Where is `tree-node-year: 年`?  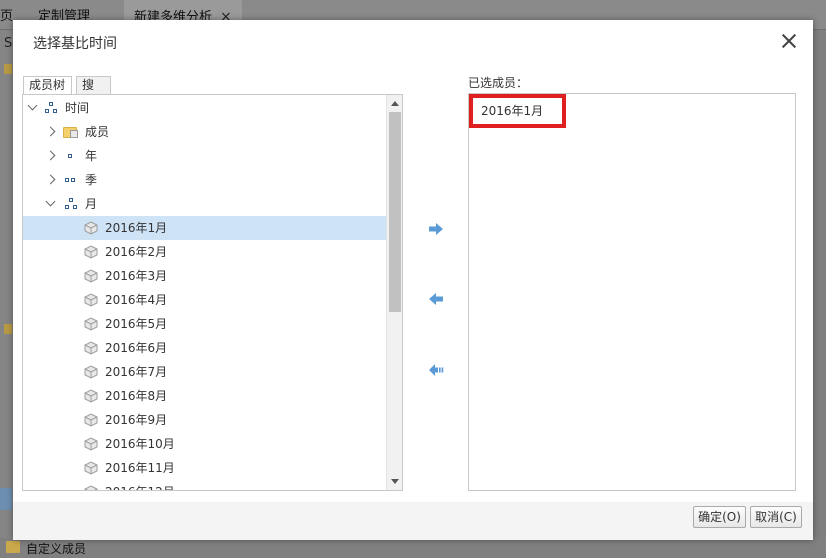 tree-node-year: 年 is located at coordinates (204, 156).